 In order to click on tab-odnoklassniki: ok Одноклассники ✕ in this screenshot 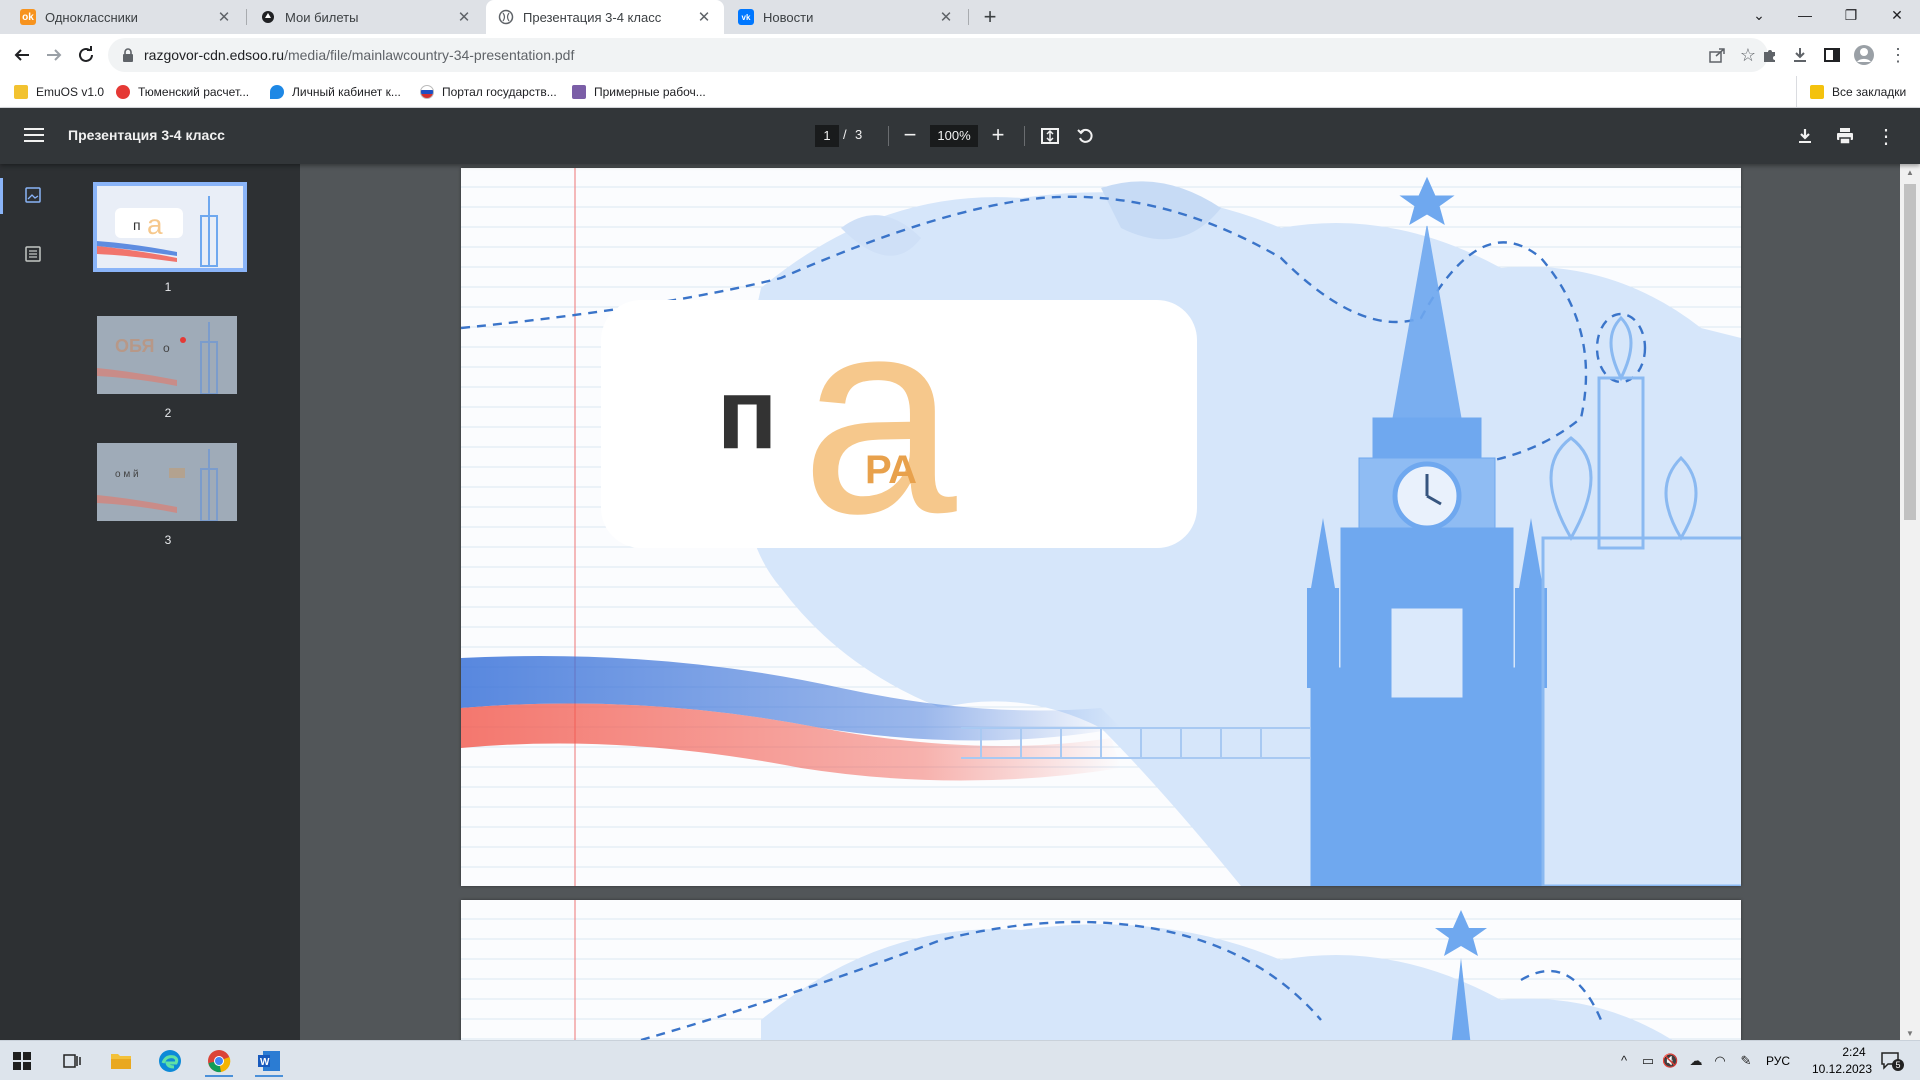, I will do `click(126, 17)`.